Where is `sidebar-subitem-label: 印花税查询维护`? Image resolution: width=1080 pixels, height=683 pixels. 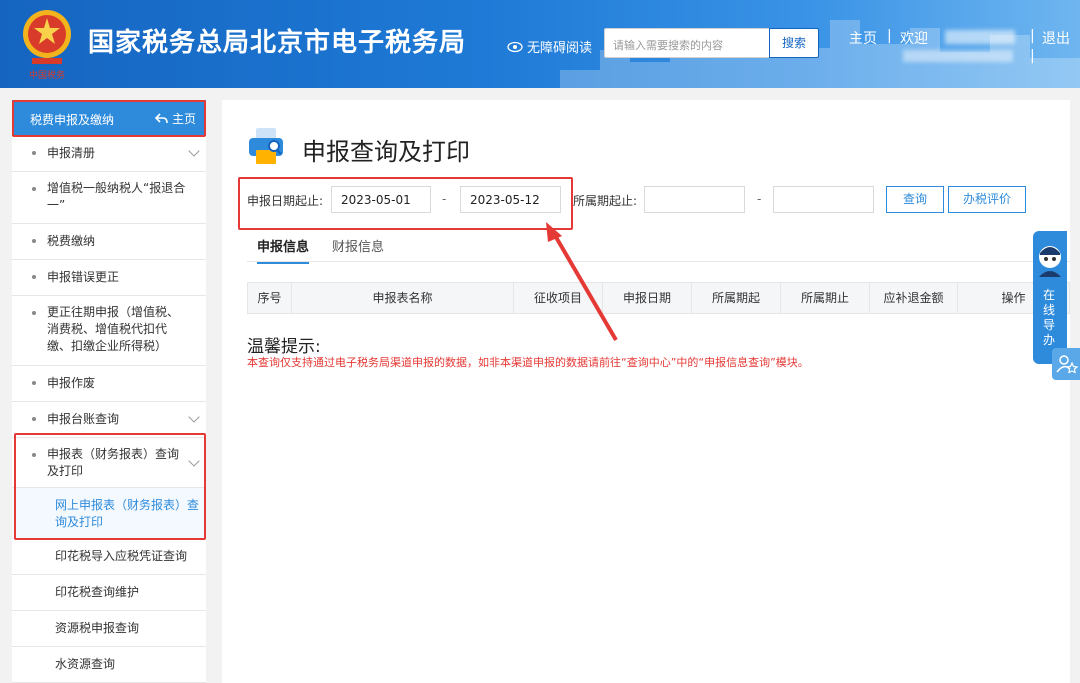 sidebar-subitem-label: 印花税查询维护 is located at coordinates (97, 592).